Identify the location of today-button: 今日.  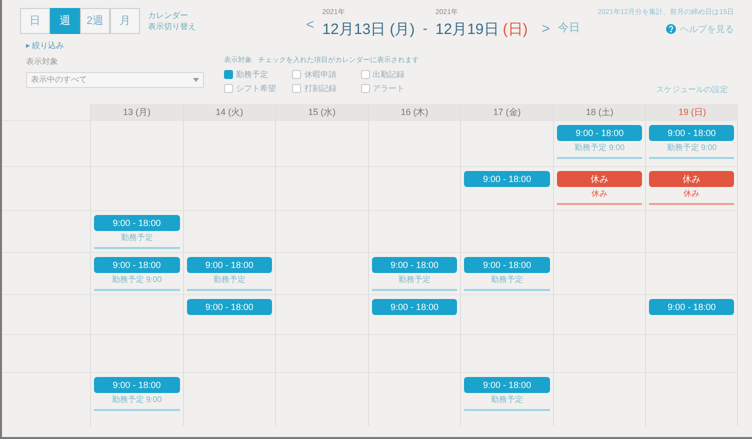
(569, 28).